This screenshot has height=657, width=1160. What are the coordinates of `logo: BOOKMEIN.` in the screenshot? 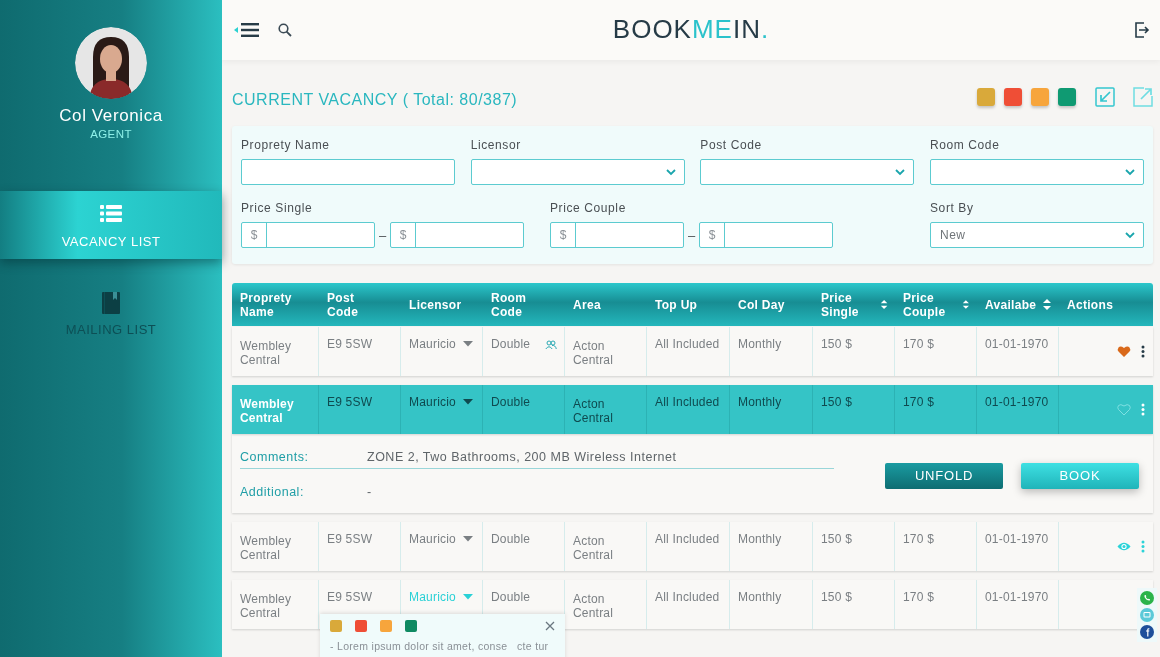 It's located at (691, 29).